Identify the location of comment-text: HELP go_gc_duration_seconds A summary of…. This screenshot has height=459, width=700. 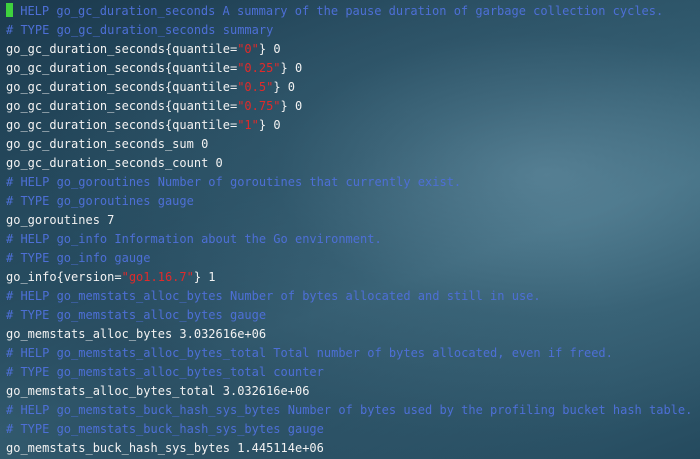
(338, 11).